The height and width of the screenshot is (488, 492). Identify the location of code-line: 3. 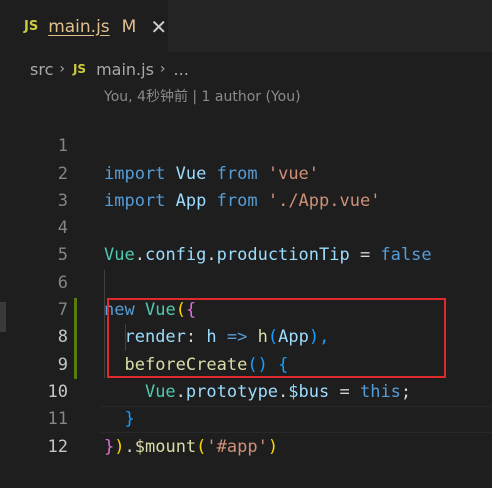
(246, 186).